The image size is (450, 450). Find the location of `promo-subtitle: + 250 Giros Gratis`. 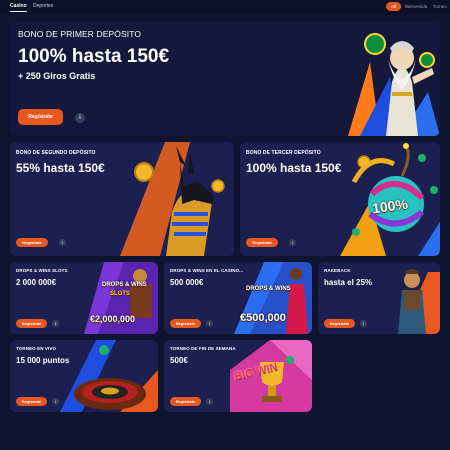

promo-subtitle: + 250 Giros Gratis is located at coordinates (57, 76).